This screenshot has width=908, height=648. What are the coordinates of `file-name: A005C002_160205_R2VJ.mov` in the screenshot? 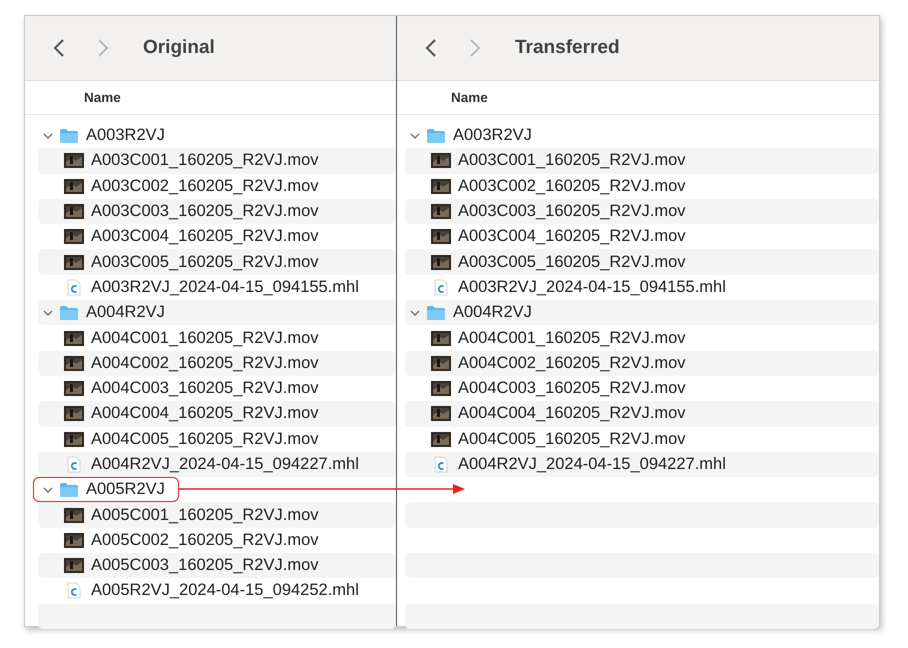 It's located at (204, 540).